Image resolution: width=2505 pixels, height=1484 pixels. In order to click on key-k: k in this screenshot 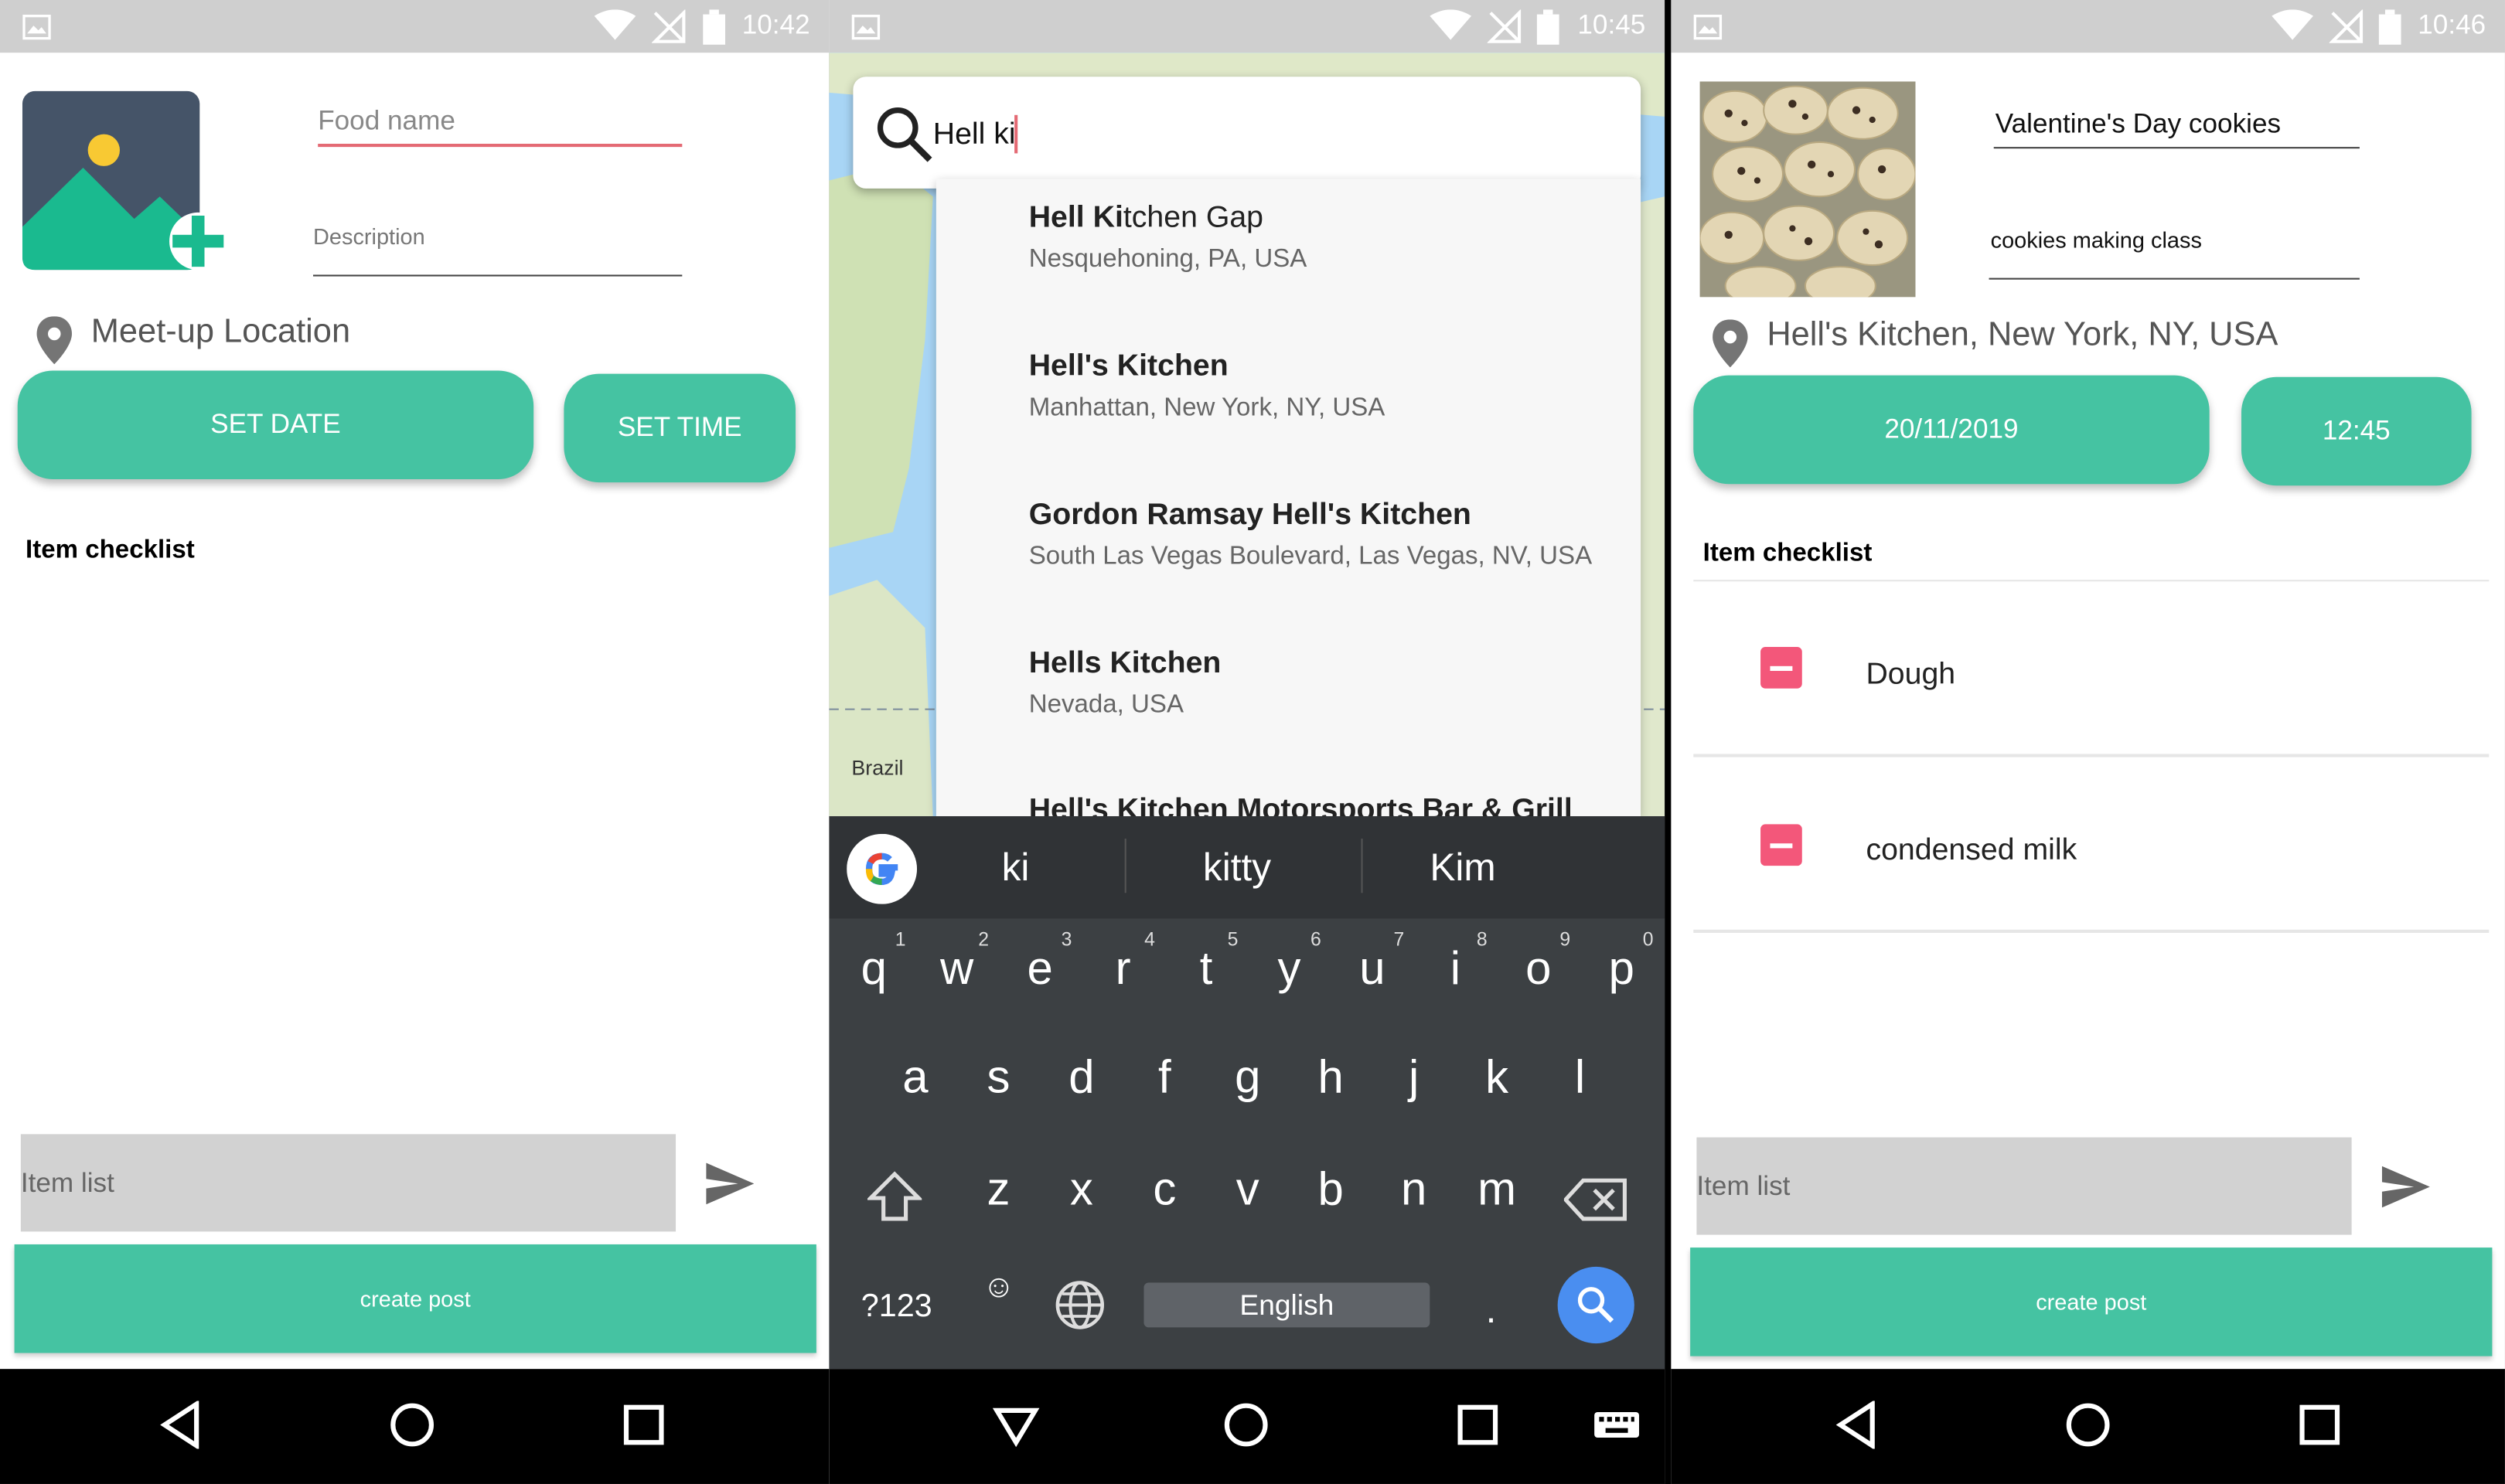, I will do `click(1497, 1079)`.